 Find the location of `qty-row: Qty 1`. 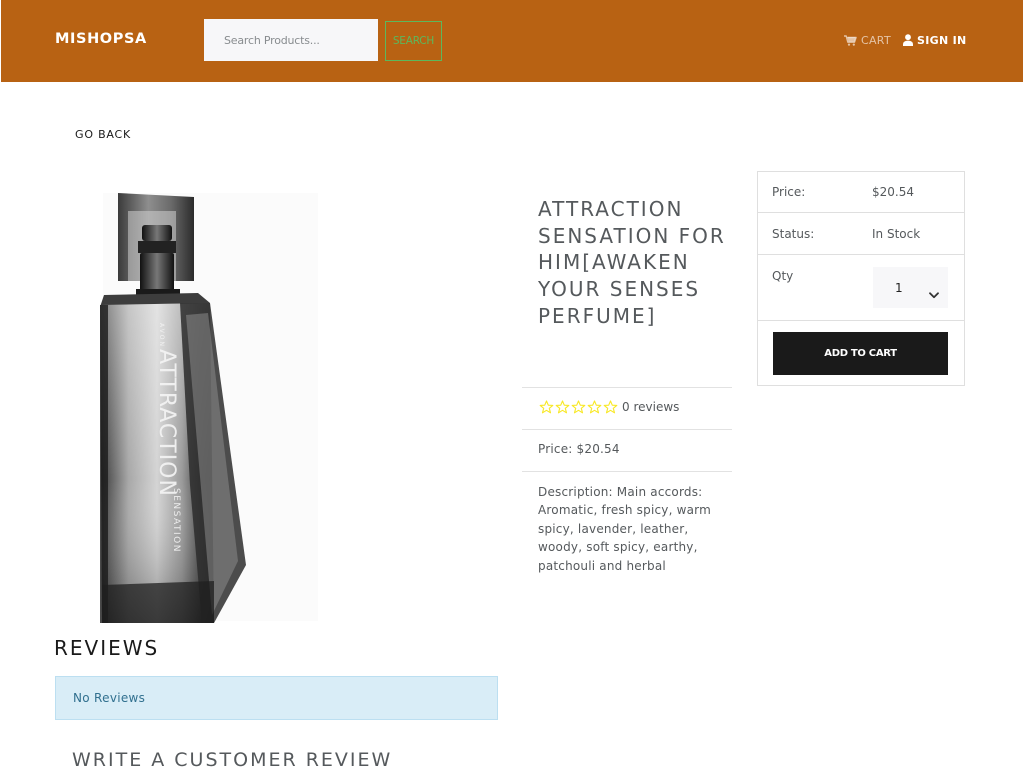

qty-row: Qty 1 is located at coordinates (861, 288).